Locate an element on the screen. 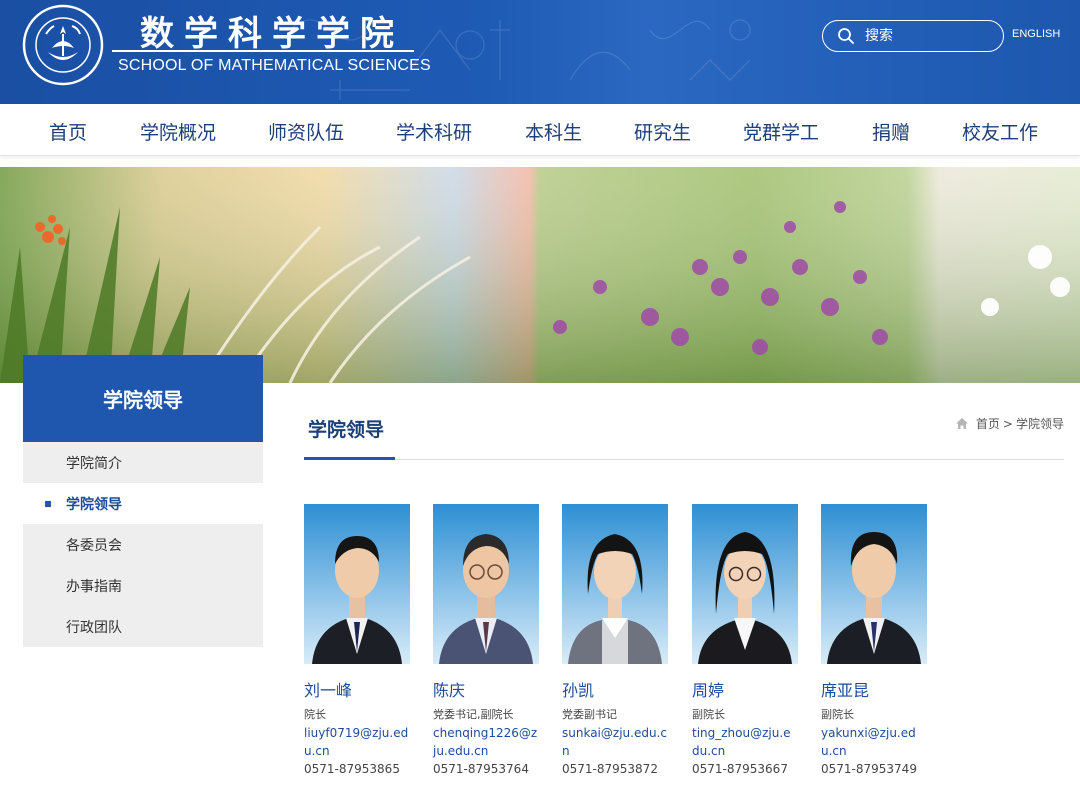  leader-card: 席亚昆 副院长 yakunxi@zju.edu.cn 0571-87953749 is located at coordinates (877, 641).